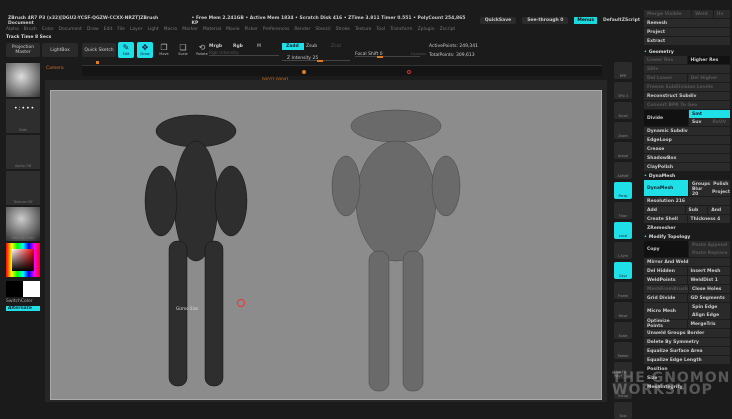 This screenshot has width=732, height=419. I want to click on copy-button: Copy, so click(666, 249).